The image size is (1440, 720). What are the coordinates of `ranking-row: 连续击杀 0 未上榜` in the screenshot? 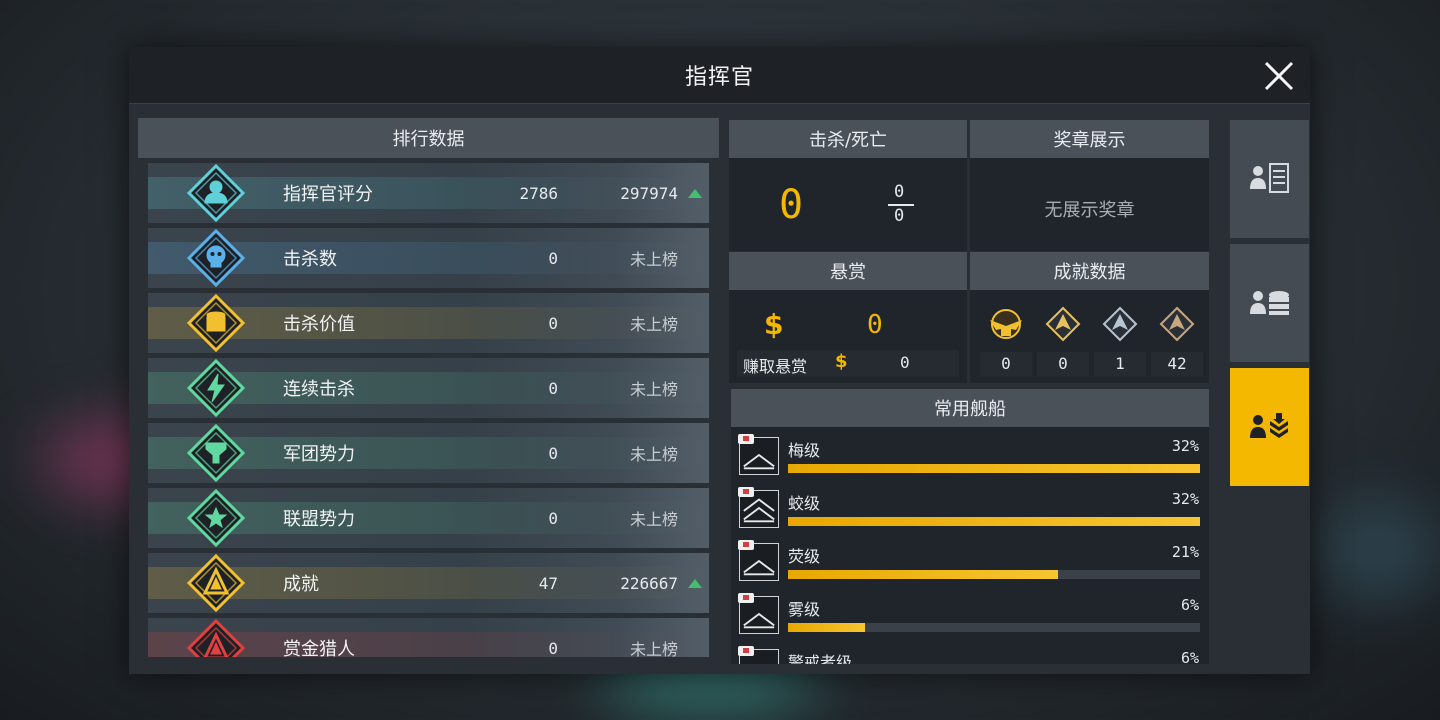 It's located at (428, 388).